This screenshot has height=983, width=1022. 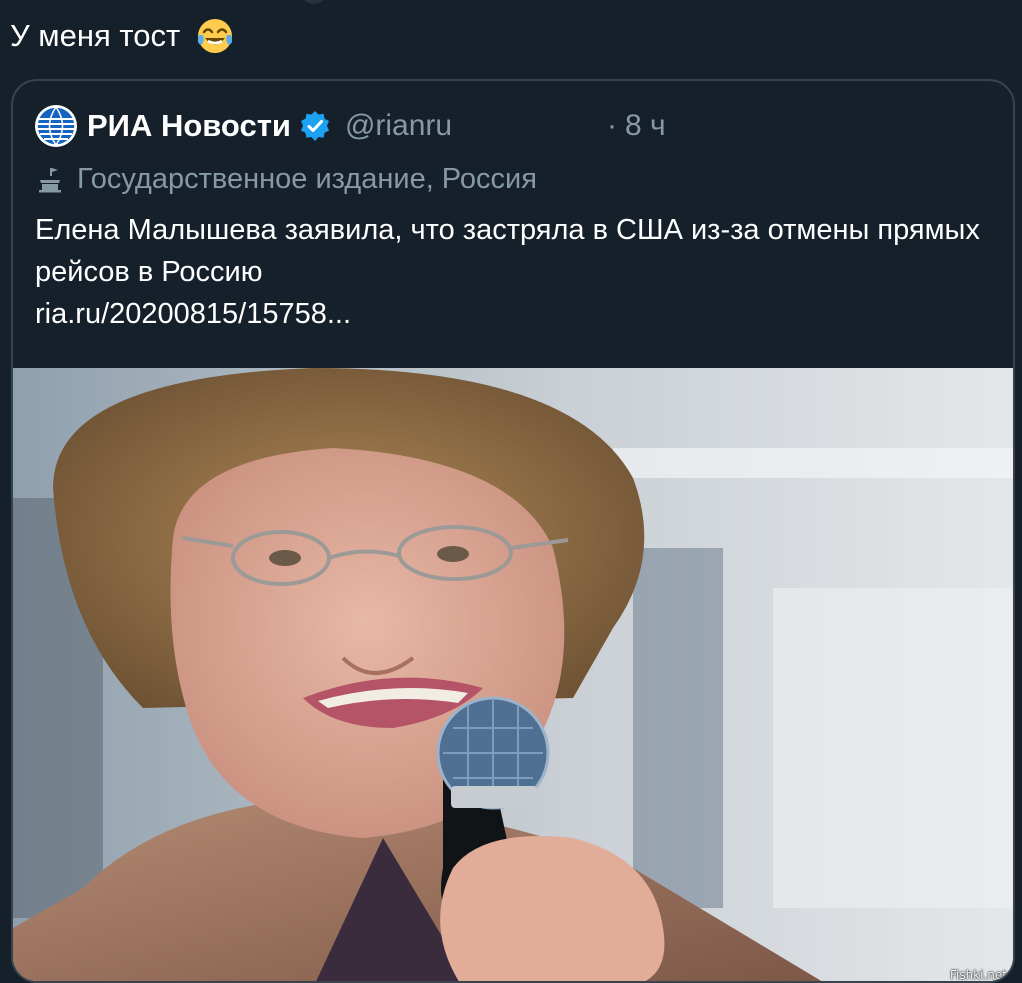 What do you see at coordinates (398, 126) in the screenshot?
I see `author-handle: @rianru` at bounding box center [398, 126].